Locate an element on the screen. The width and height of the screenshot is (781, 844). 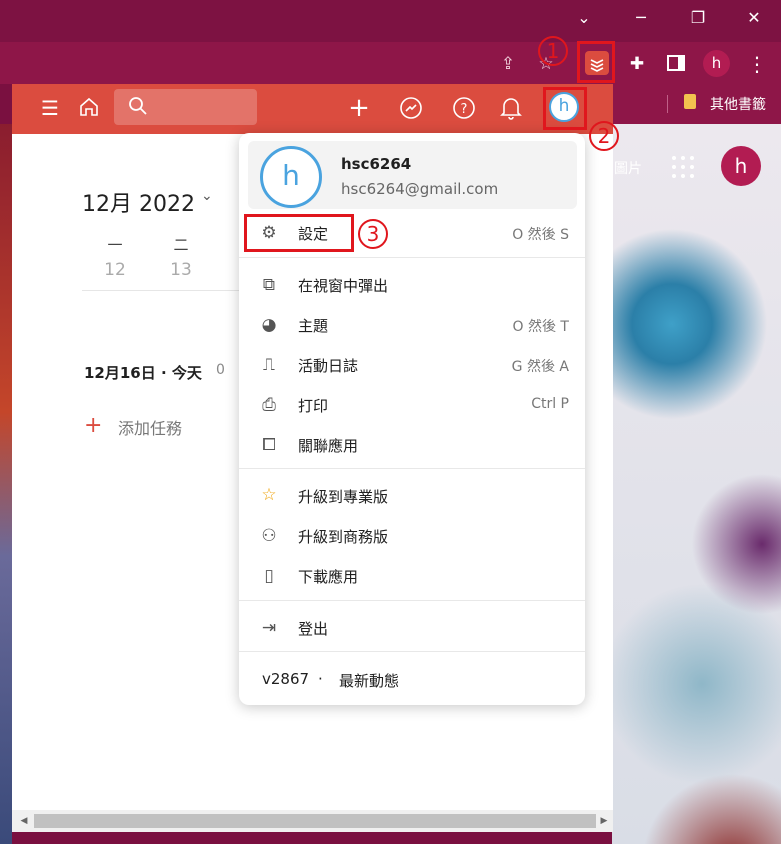
bookmark-folder-other: 其他書籤 is located at coordinates (738, 104).